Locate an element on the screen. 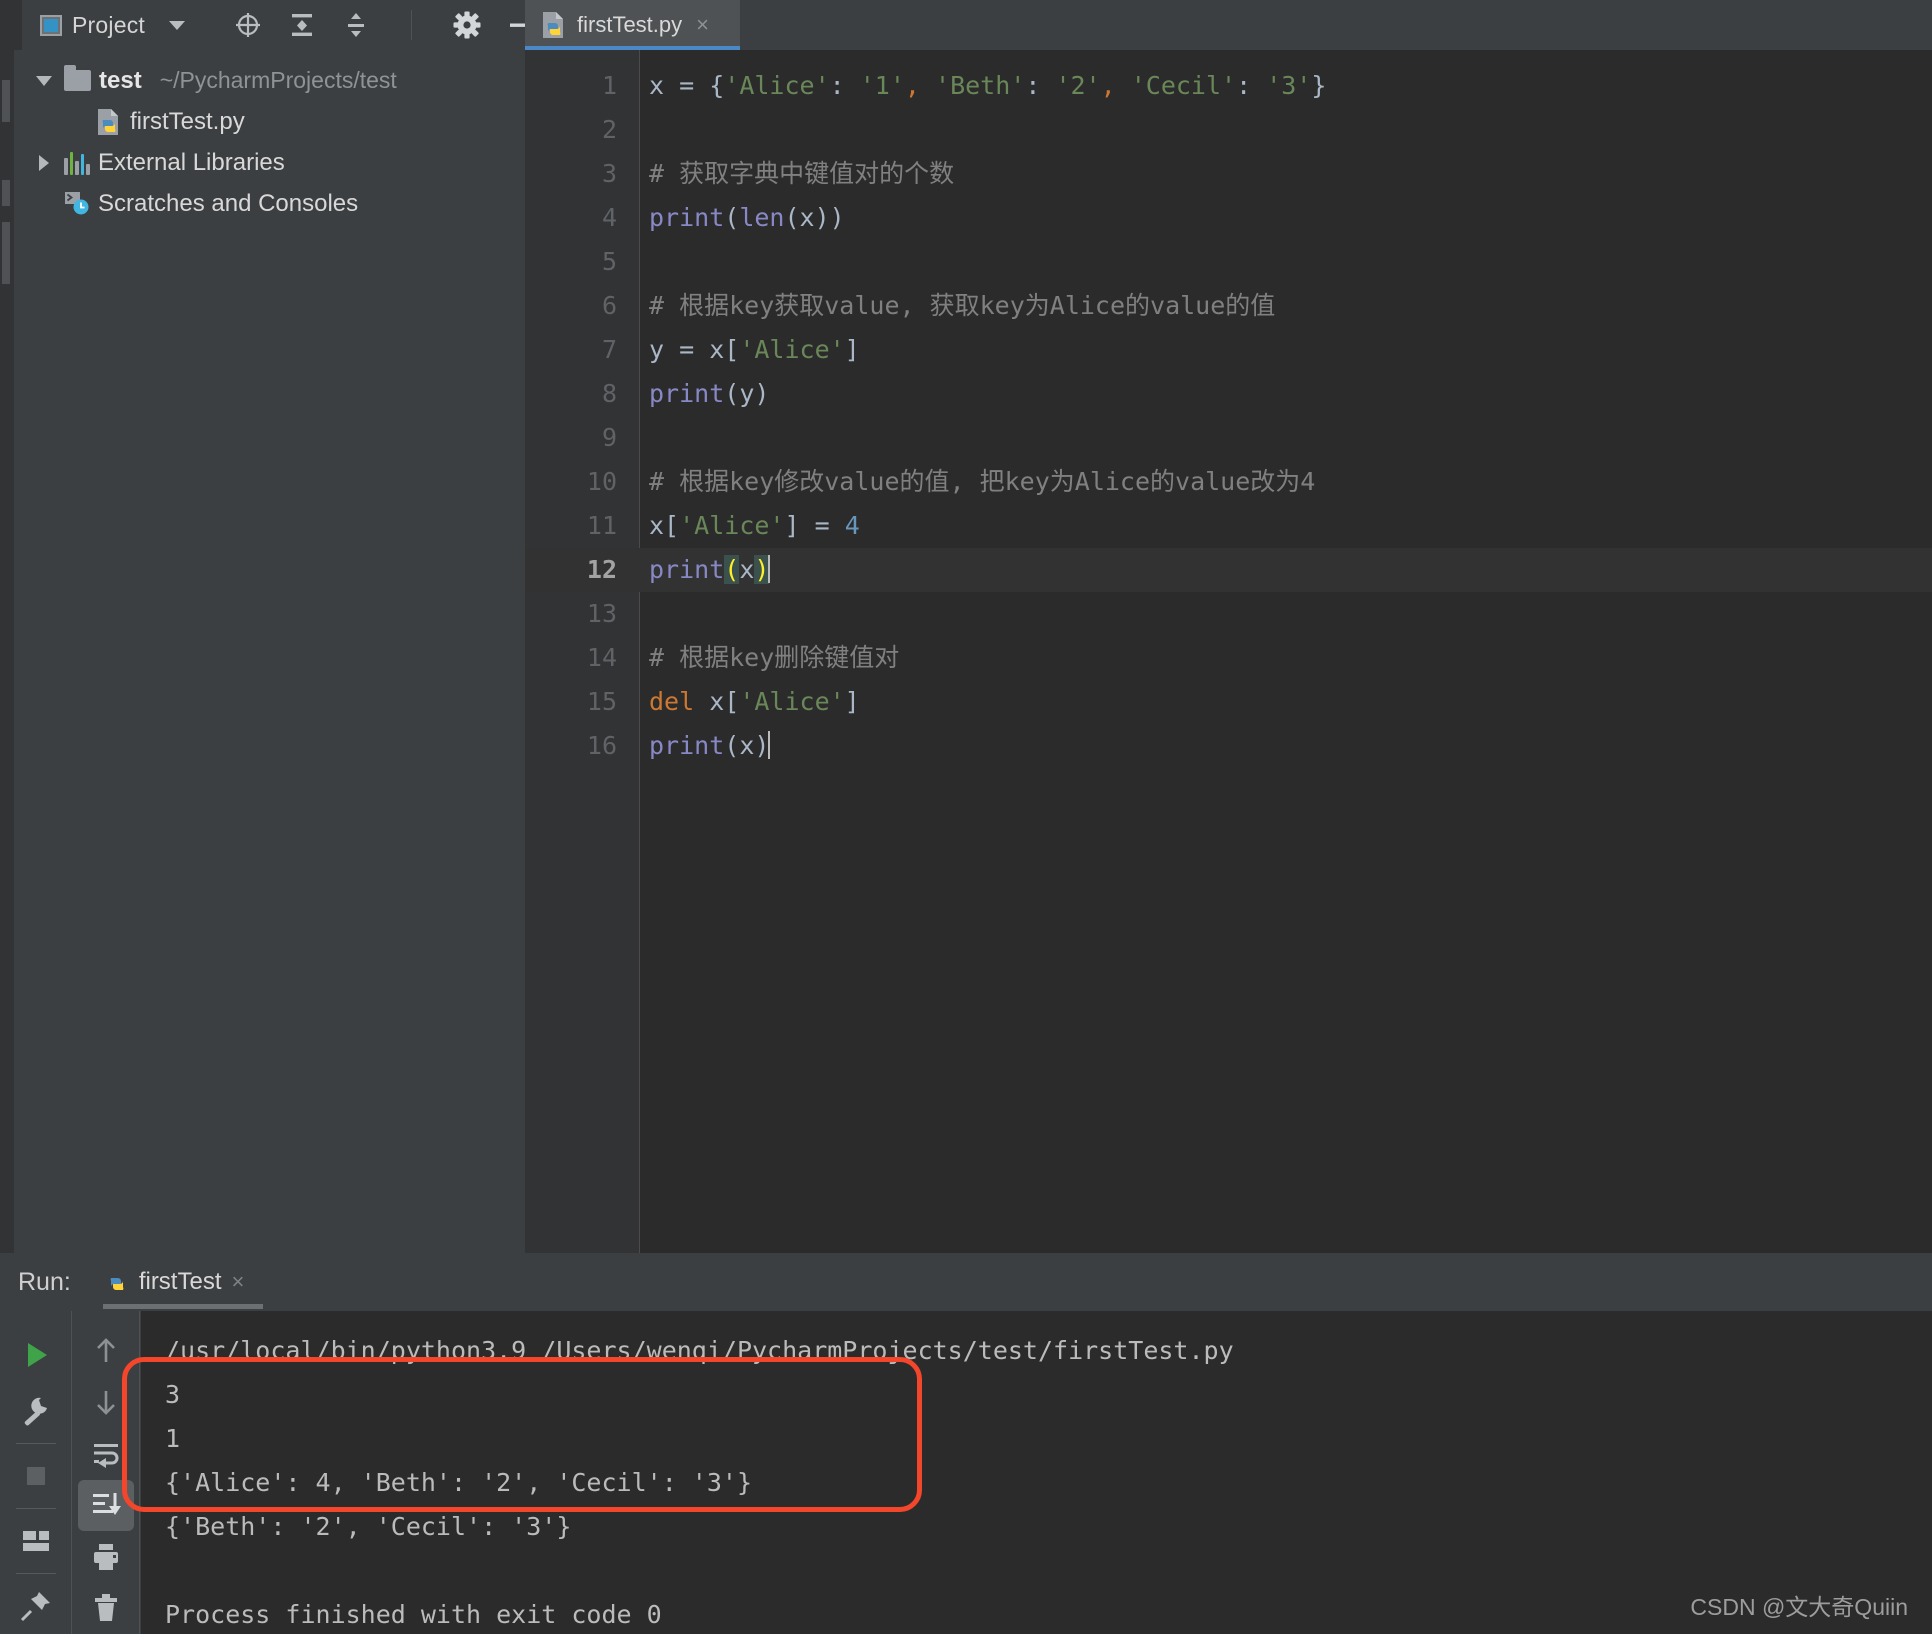  line-number: 12 is located at coordinates (601, 569).